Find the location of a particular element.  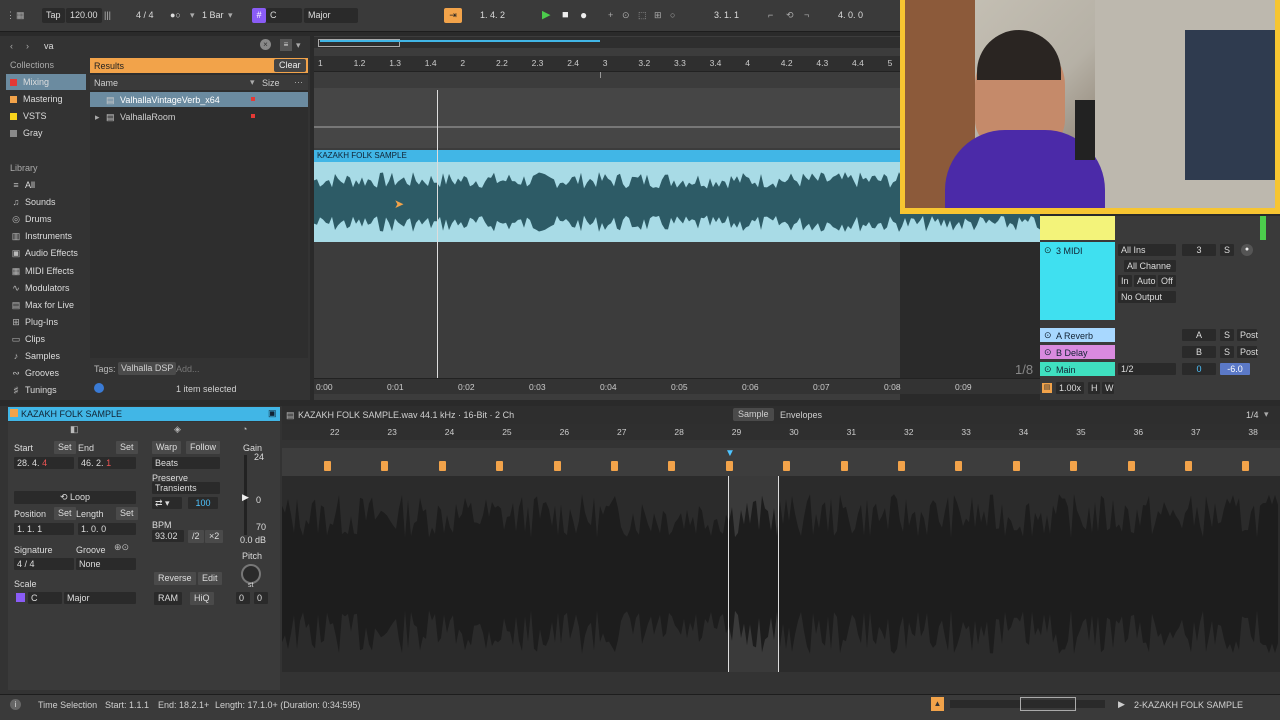

start-marker-icon: ▼ is located at coordinates (730, 453).